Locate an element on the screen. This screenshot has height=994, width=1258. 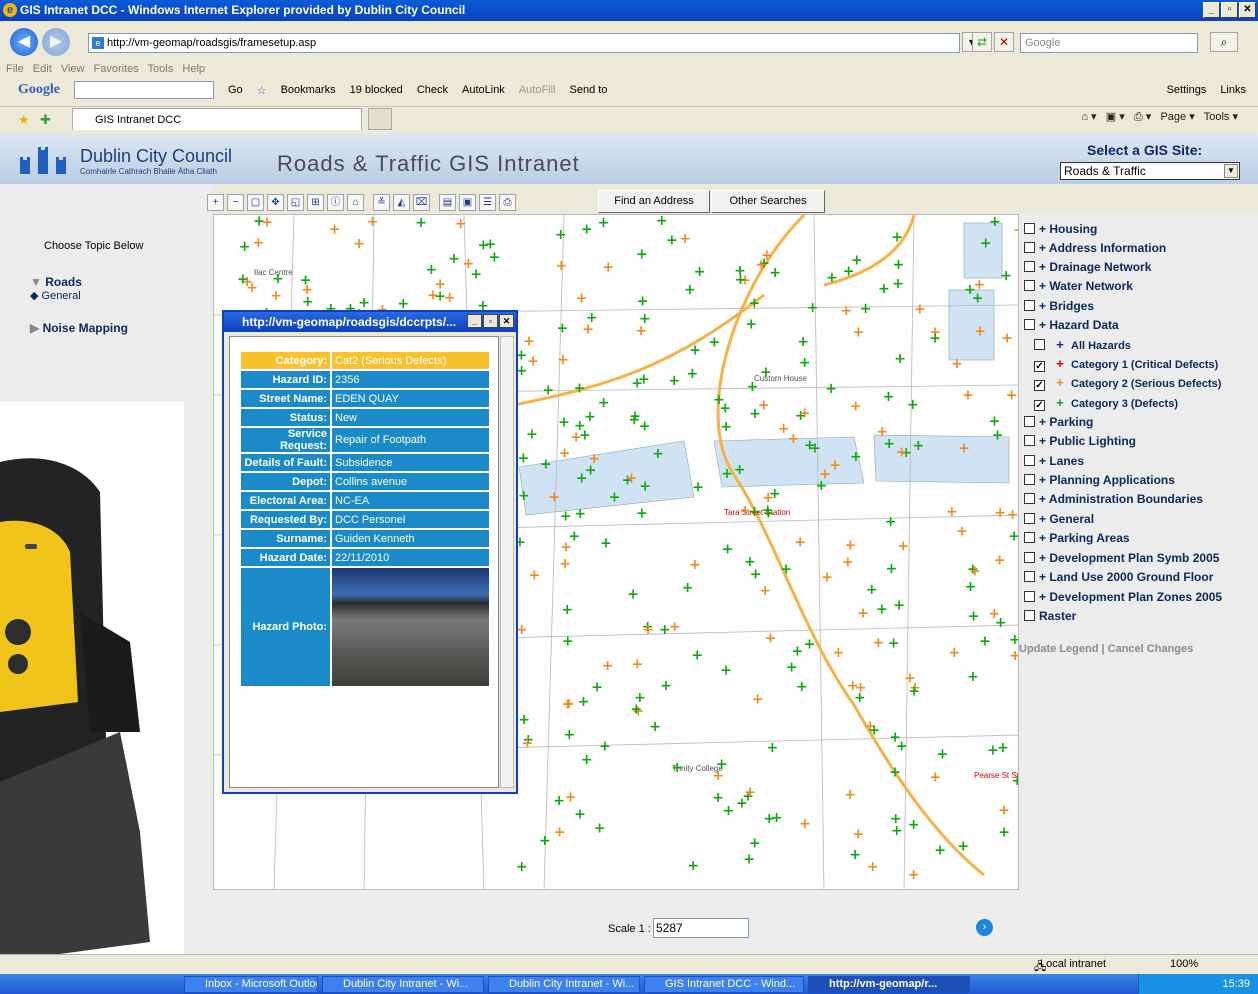
maximize-button: ▫ is located at coordinates (1229, 10).